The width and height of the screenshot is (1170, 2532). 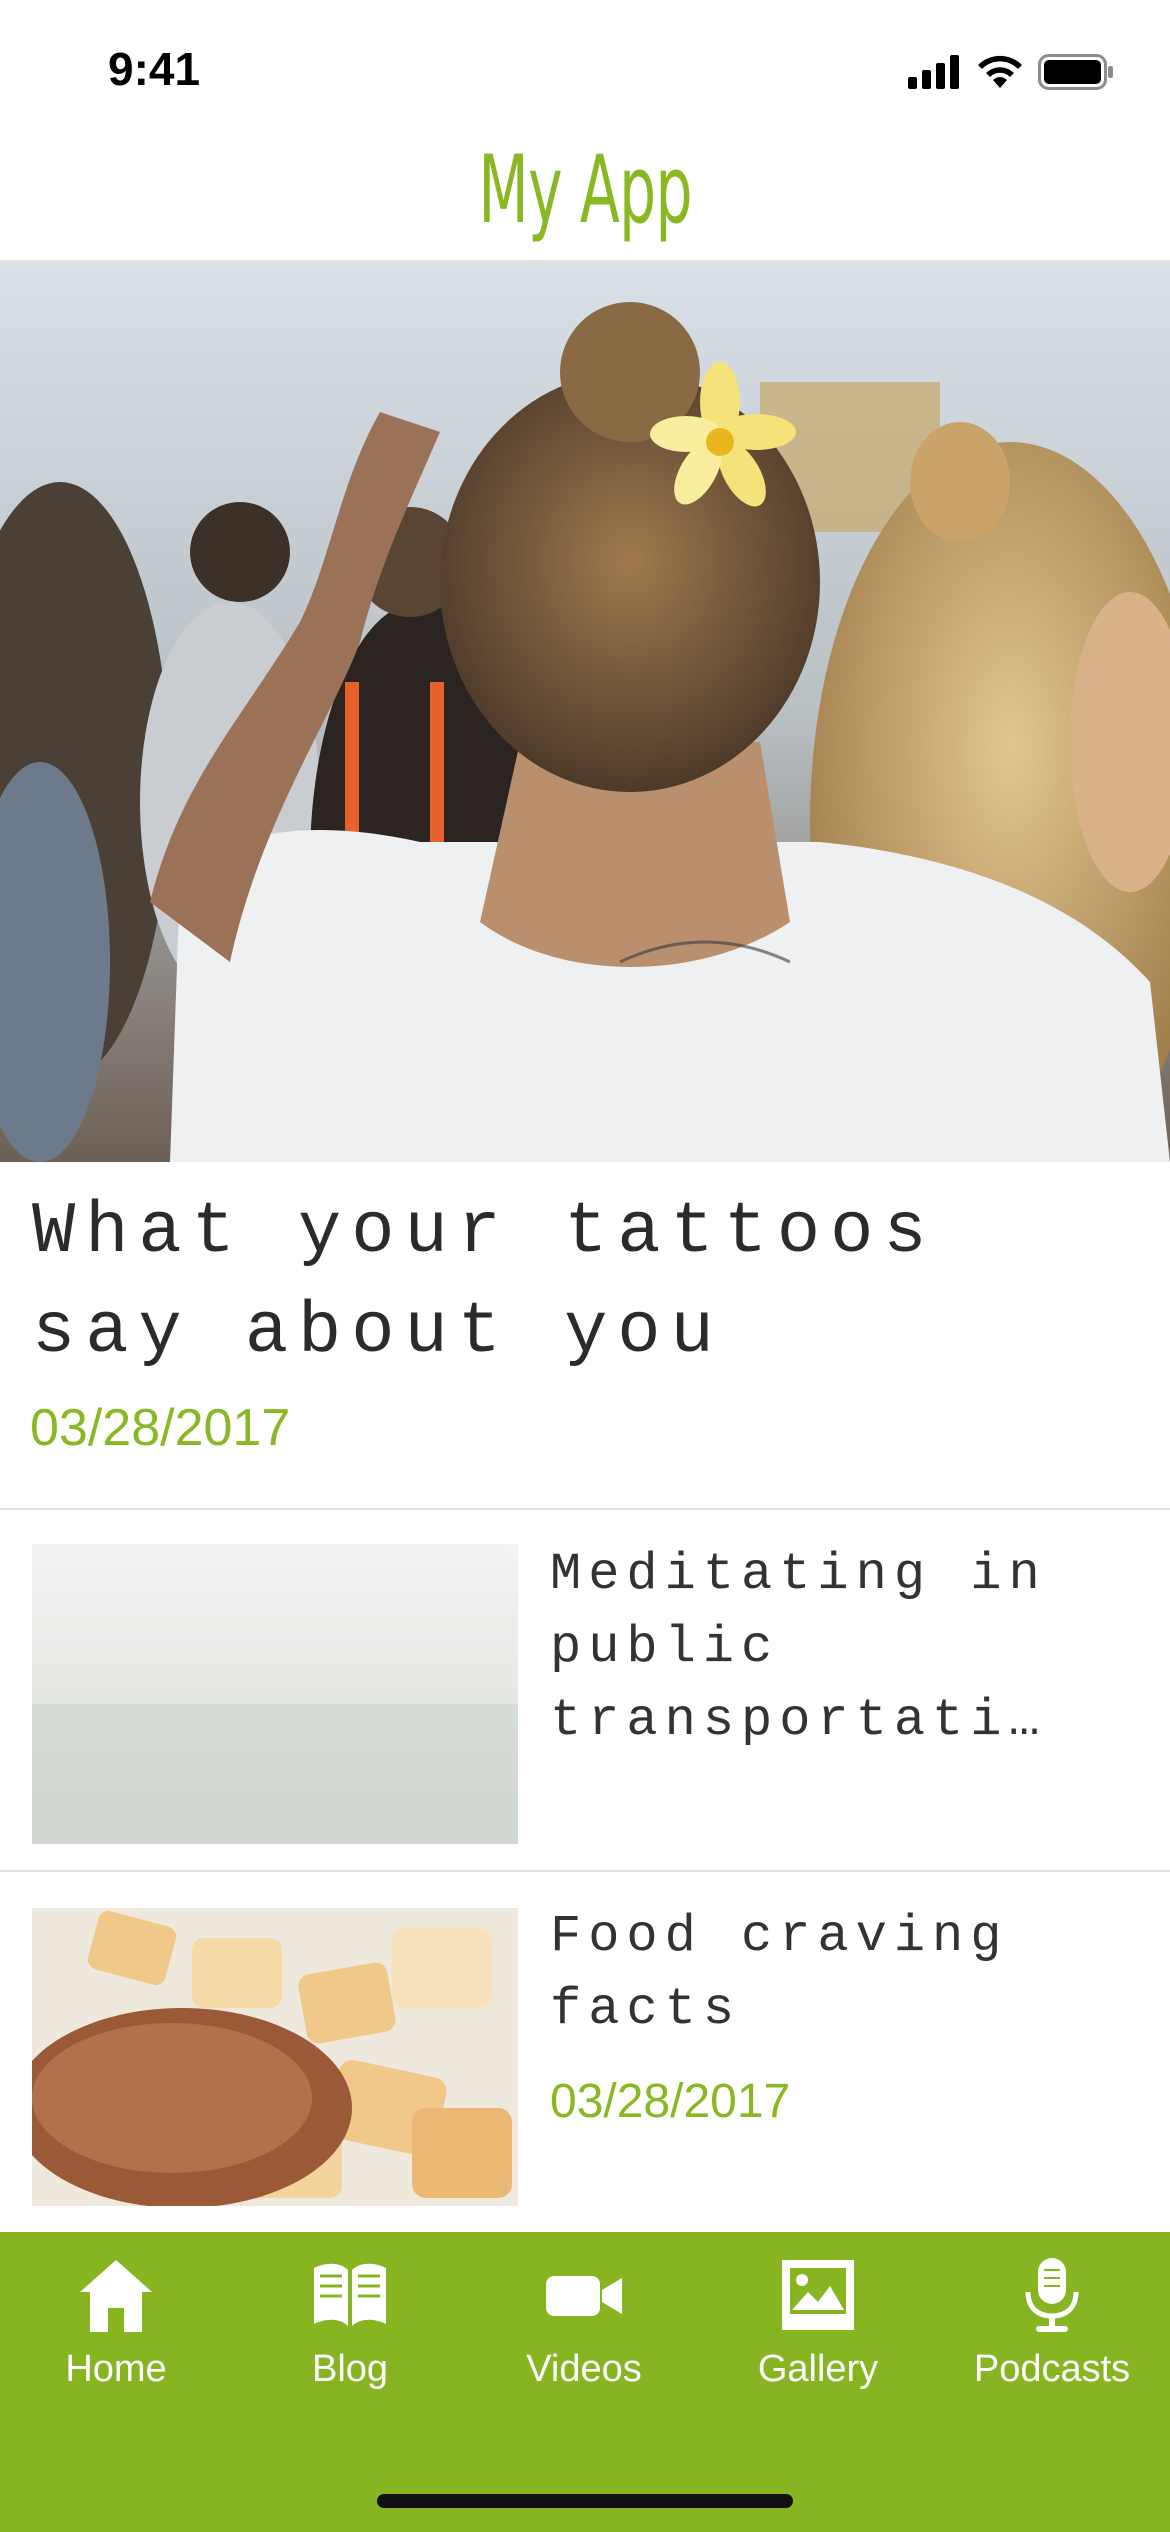 What do you see at coordinates (585, 2501) in the screenshot?
I see `home-indicator` at bounding box center [585, 2501].